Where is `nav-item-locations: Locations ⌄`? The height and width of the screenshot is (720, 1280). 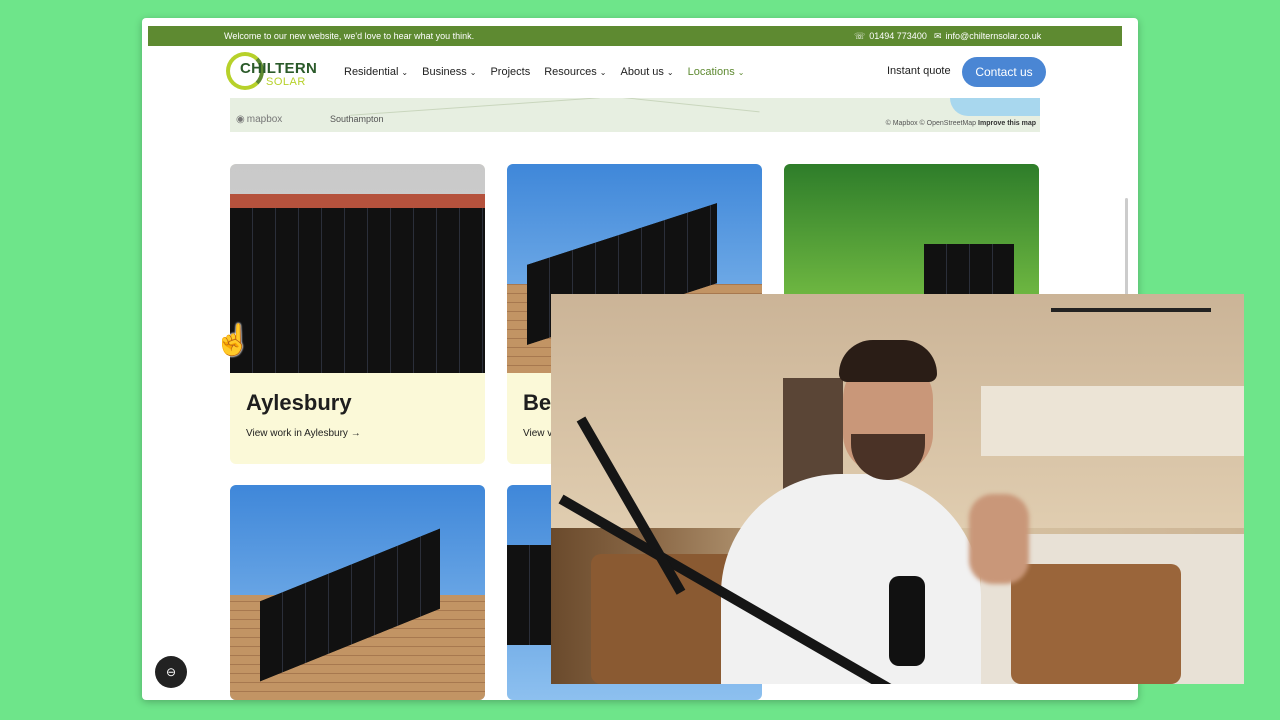 nav-item-locations: Locations ⌄ is located at coordinates (716, 72).